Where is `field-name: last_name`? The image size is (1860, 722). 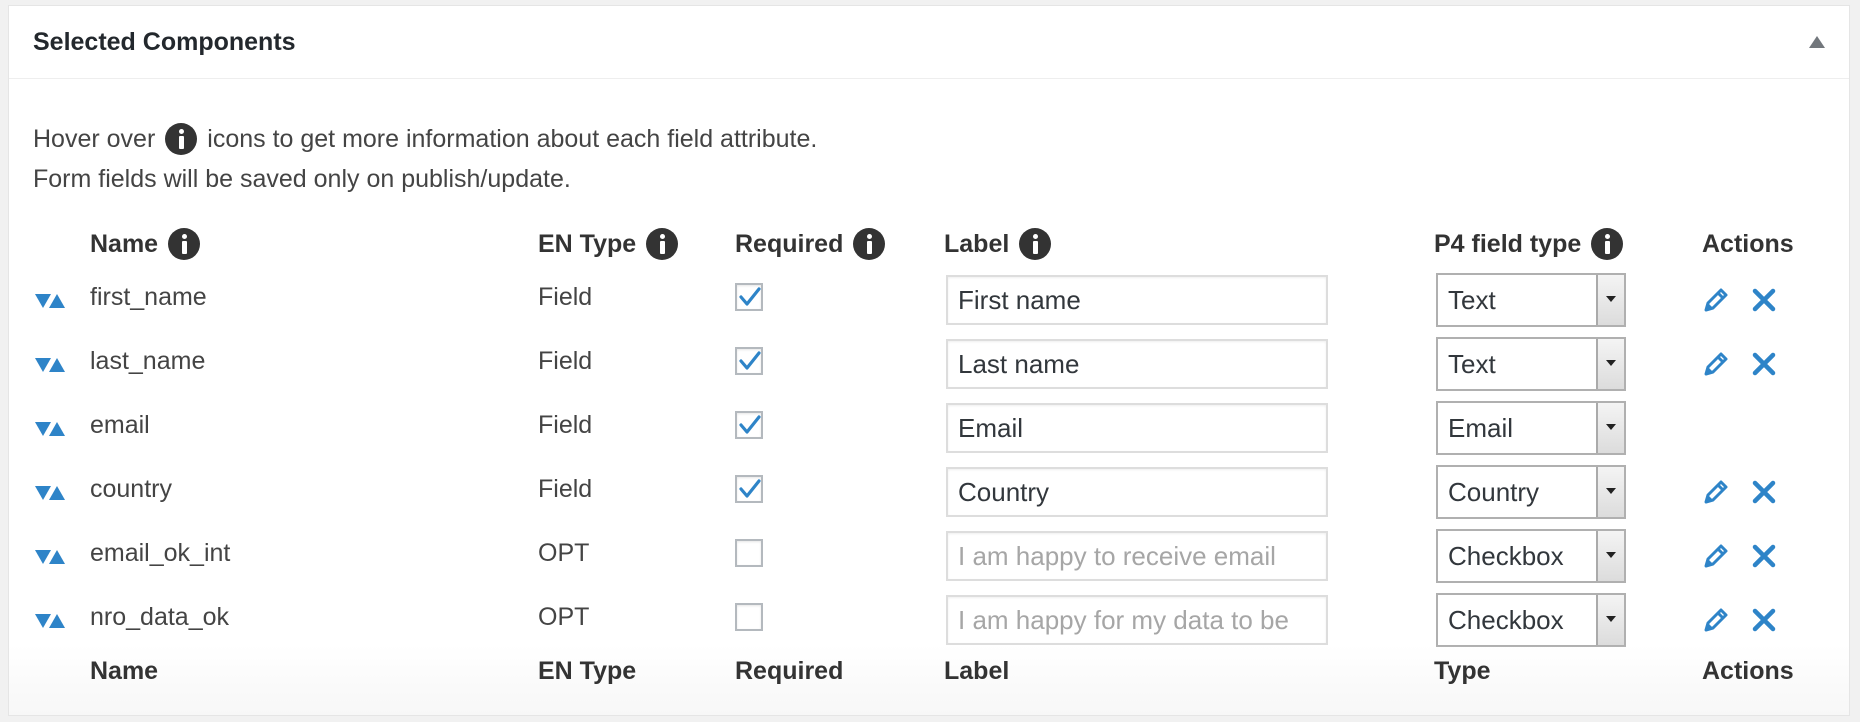 field-name: last_name is located at coordinates (148, 361).